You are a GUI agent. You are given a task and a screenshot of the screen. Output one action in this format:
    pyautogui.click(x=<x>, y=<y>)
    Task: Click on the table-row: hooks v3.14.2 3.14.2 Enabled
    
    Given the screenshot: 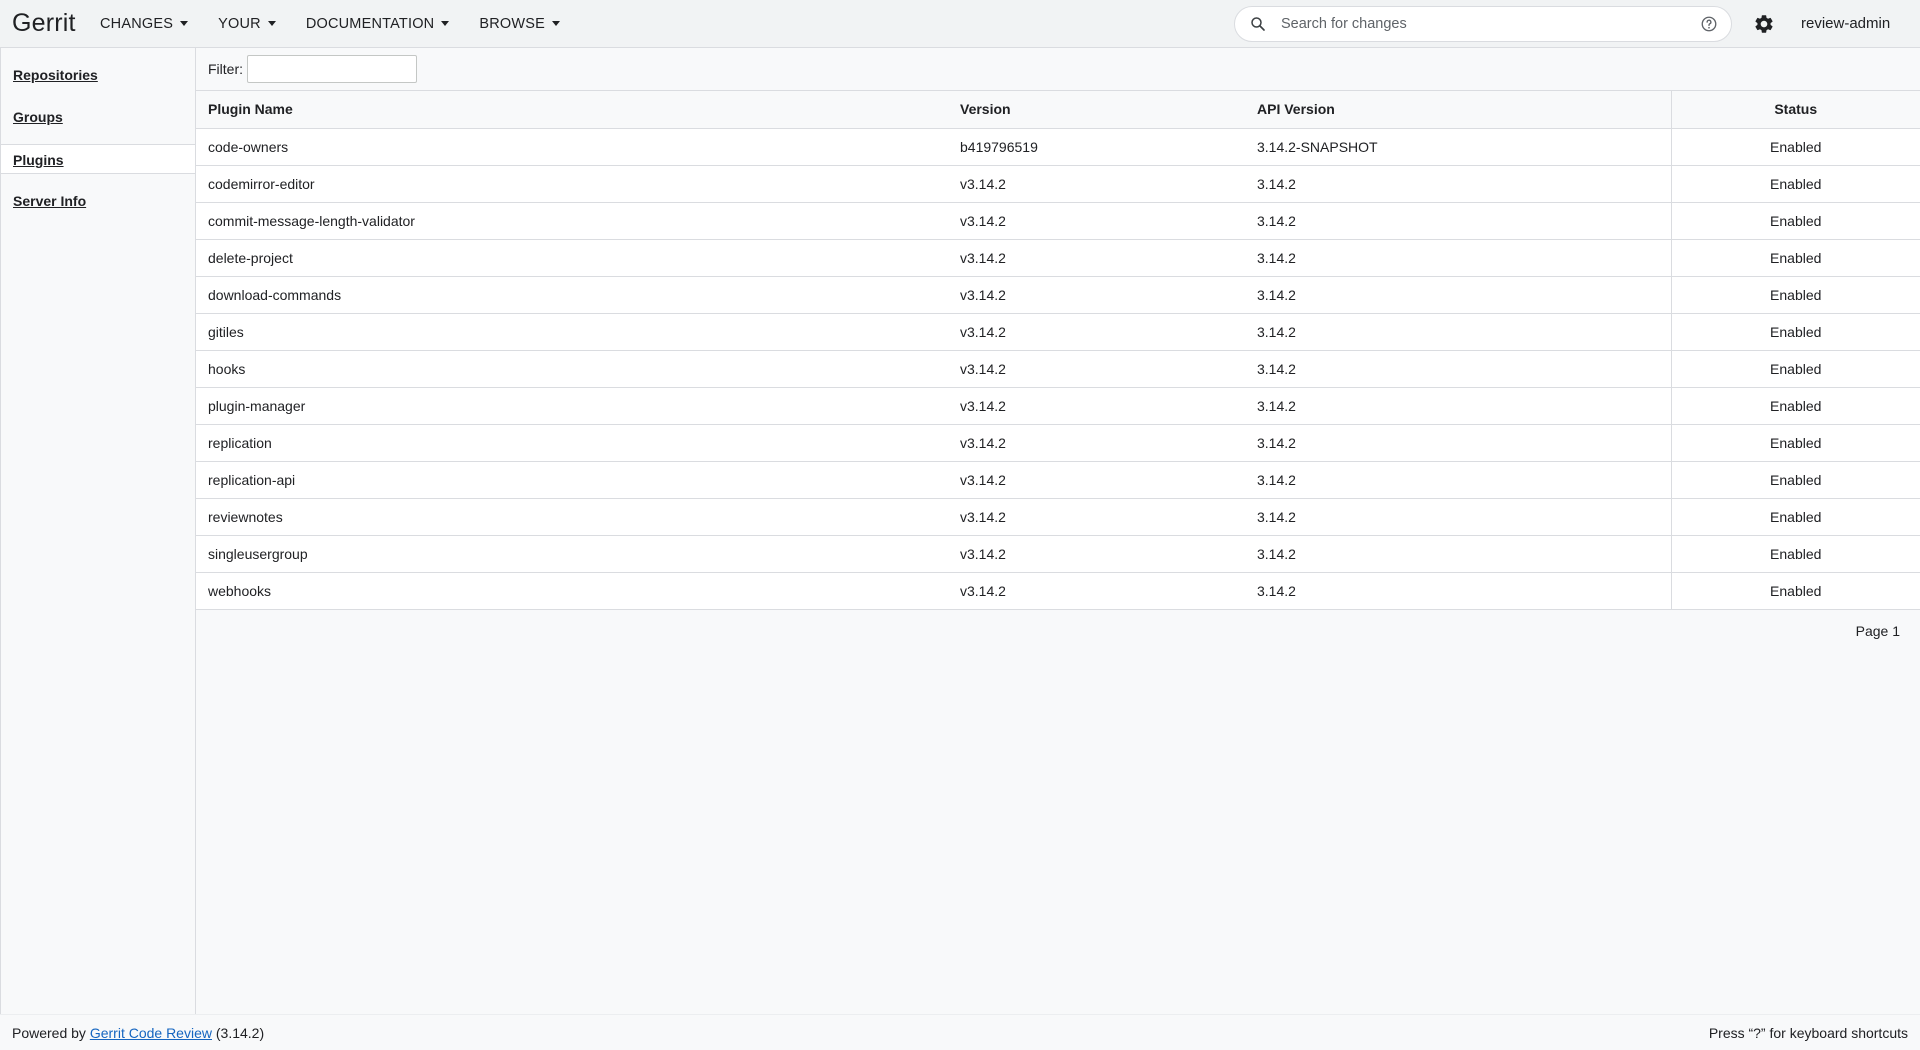 What is the action you would take?
    pyautogui.click(x=1058, y=369)
    